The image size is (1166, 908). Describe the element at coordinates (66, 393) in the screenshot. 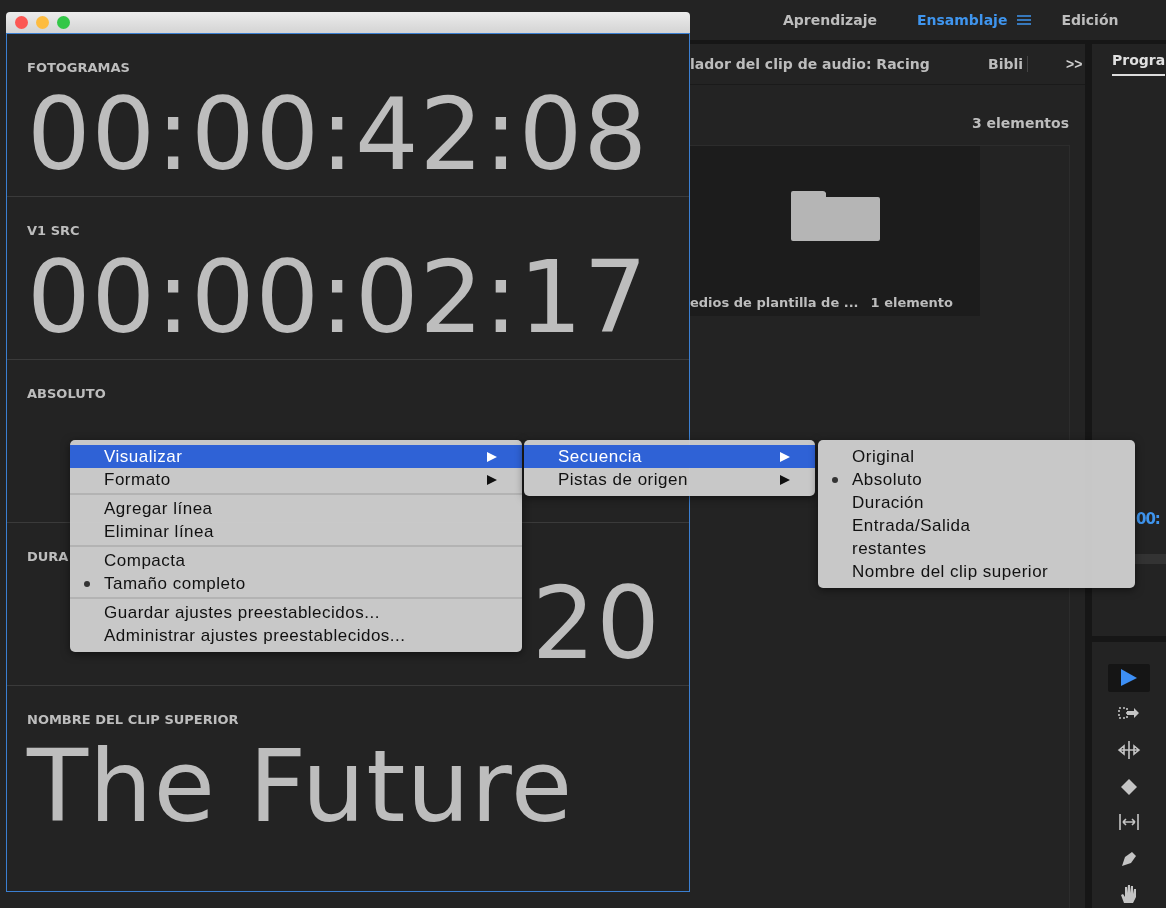

I see `section-label: ABSOLUTO` at that location.